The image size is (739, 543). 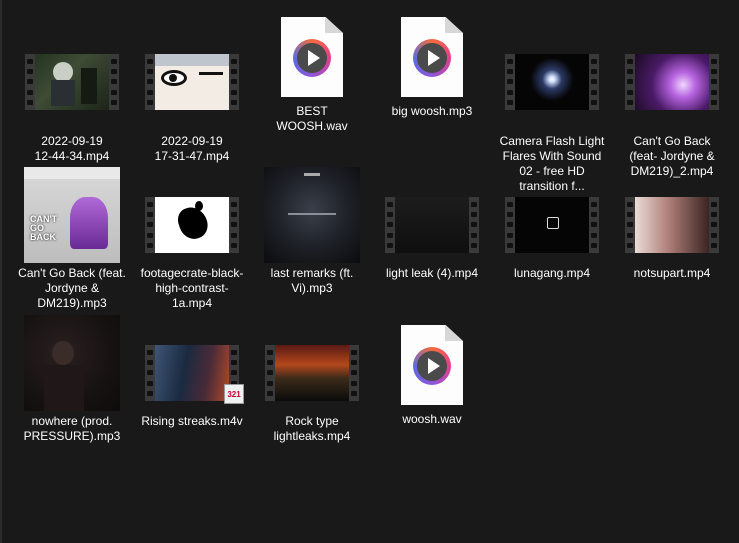 I want to click on file-item: big woosh.mp3, so click(x=432, y=65).